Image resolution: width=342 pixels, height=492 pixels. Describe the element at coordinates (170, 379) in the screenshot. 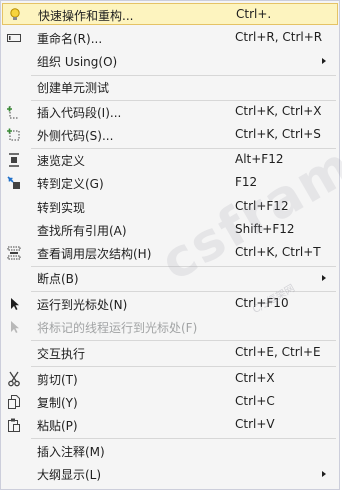

I see `menu-item-cut: 剪切(T) Ctrl+X` at that location.